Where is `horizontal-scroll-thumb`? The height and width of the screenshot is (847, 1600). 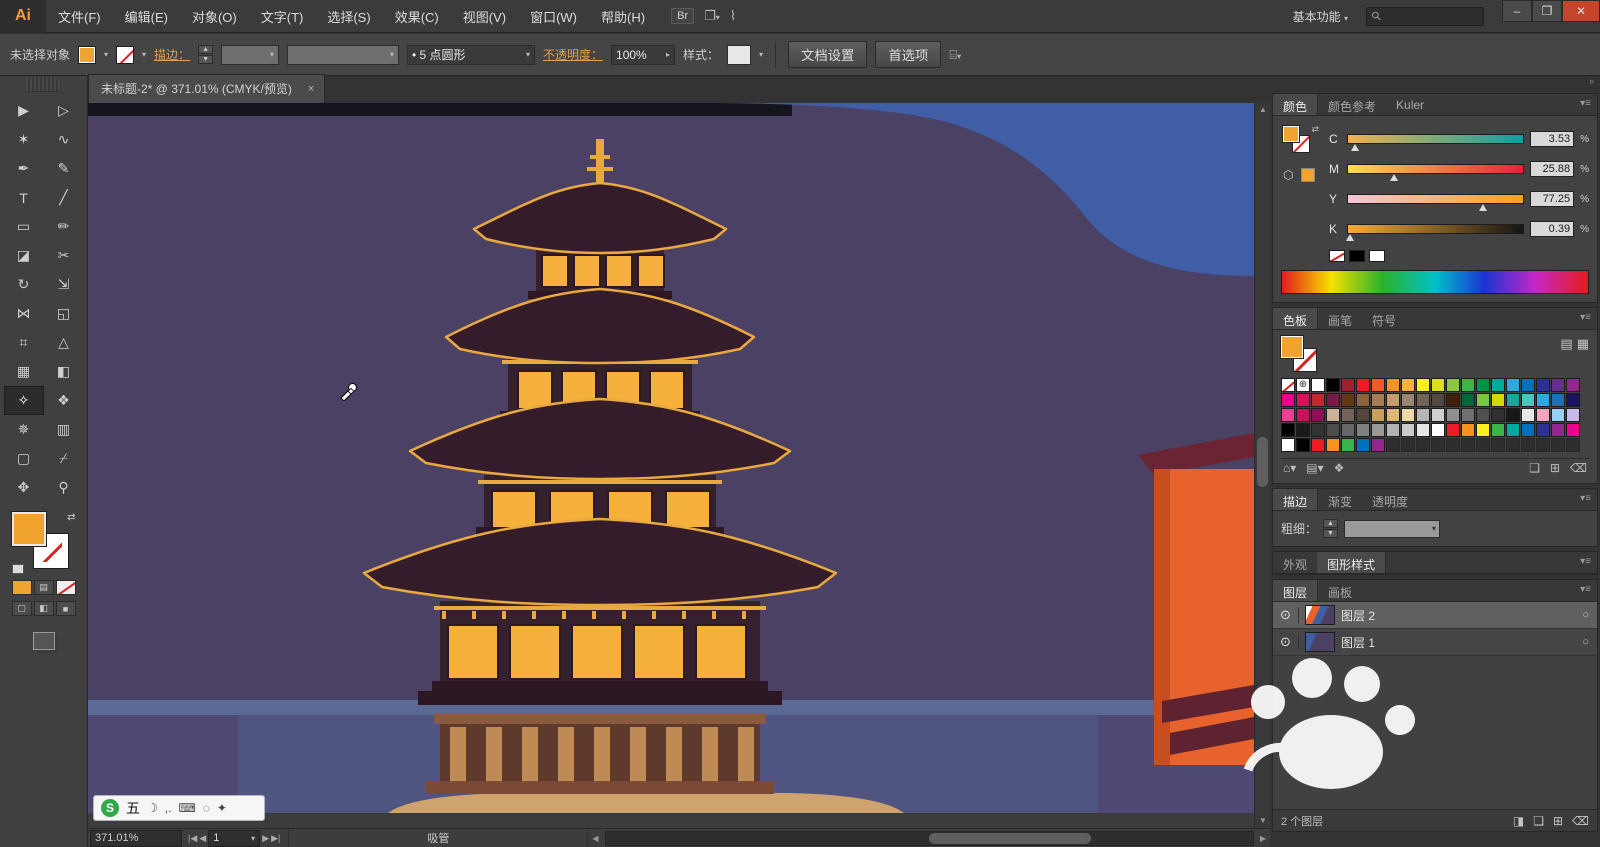 horizontal-scroll-thumb is located at coordinates (1010, 838).